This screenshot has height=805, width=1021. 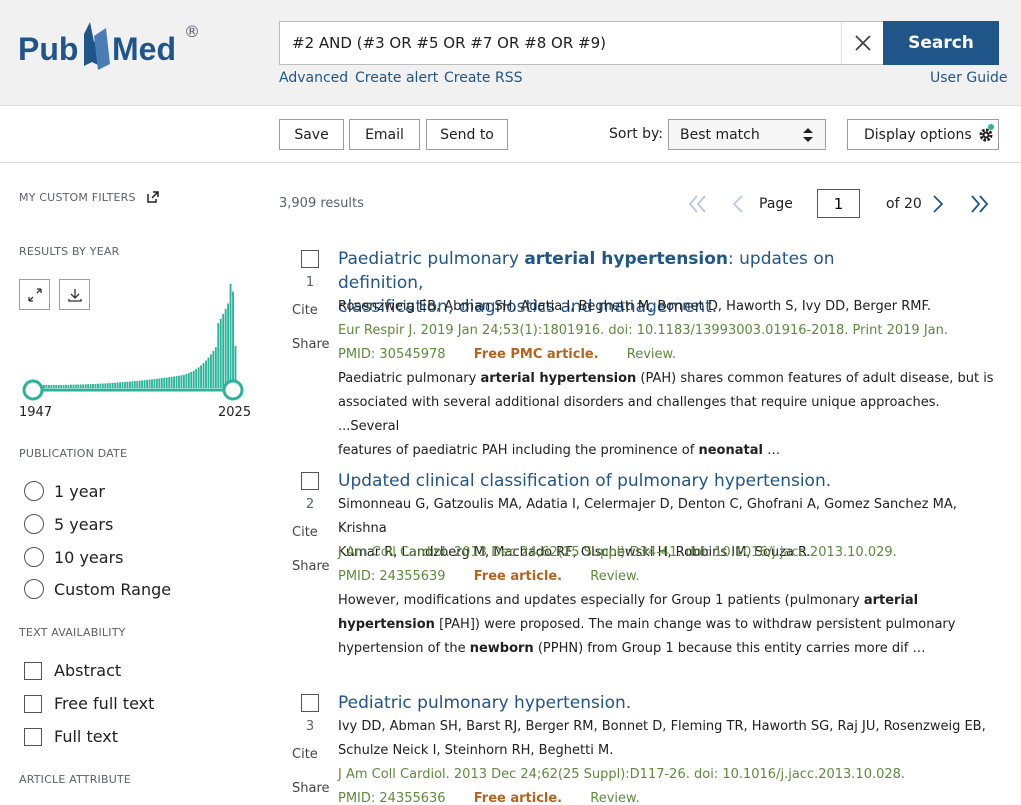 I want to click on sort-select: Best match, so click(x=747, y=134).